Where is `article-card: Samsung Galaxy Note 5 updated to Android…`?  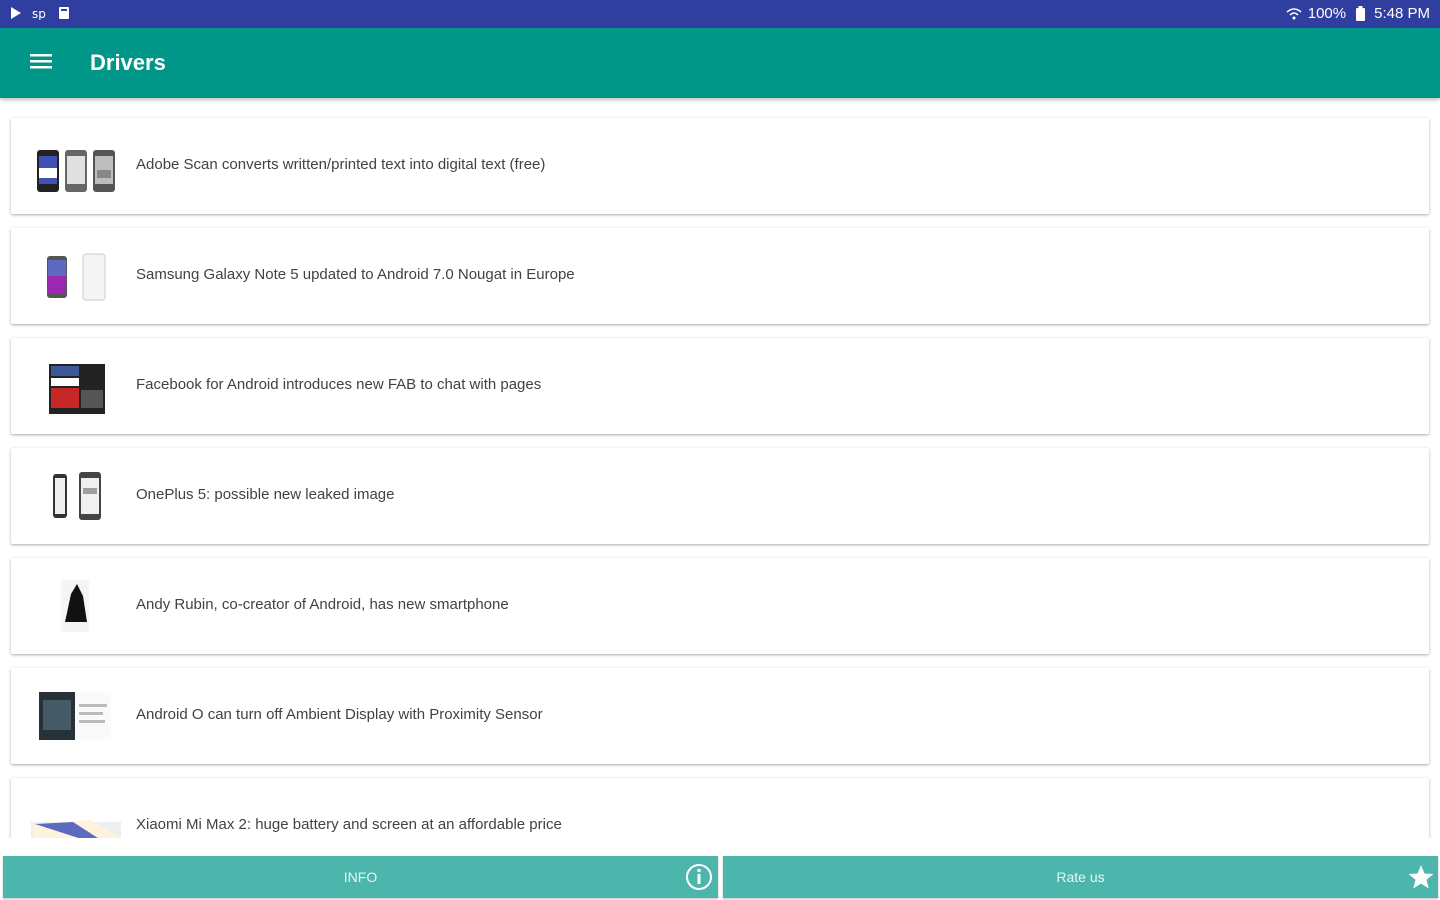
article-card: Samsung Galaxy Note 5 updated to Android… is located at coordinates (720, 276).